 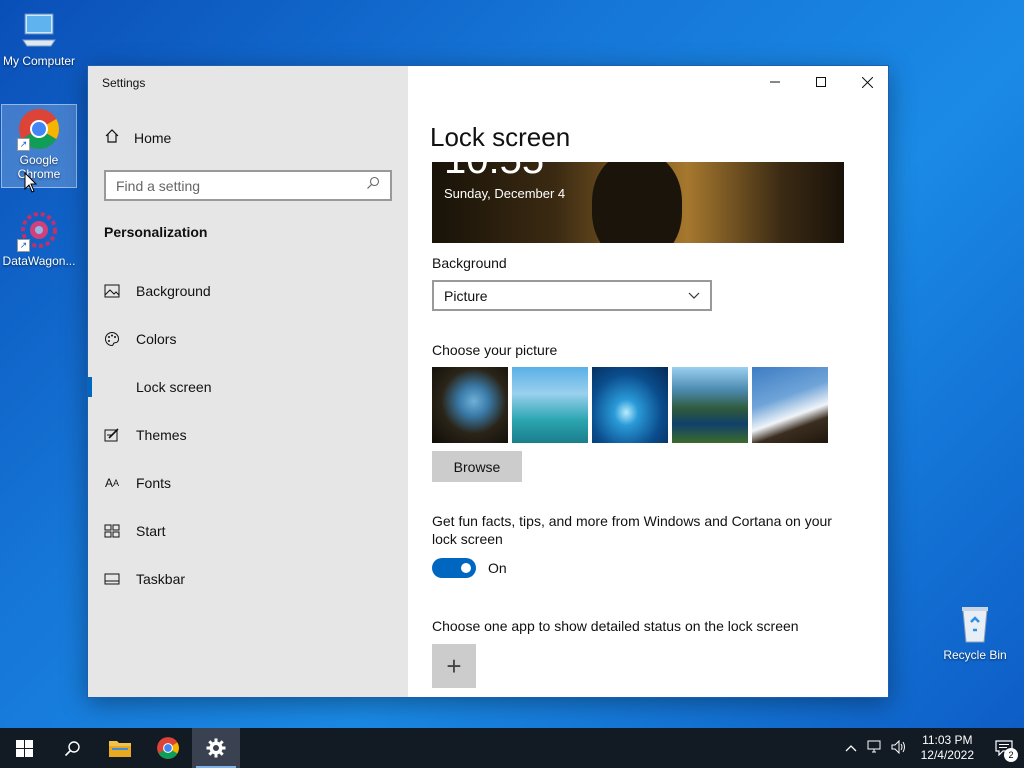 I want to click on nav-item-background: Background, so click(x=248, y=291).